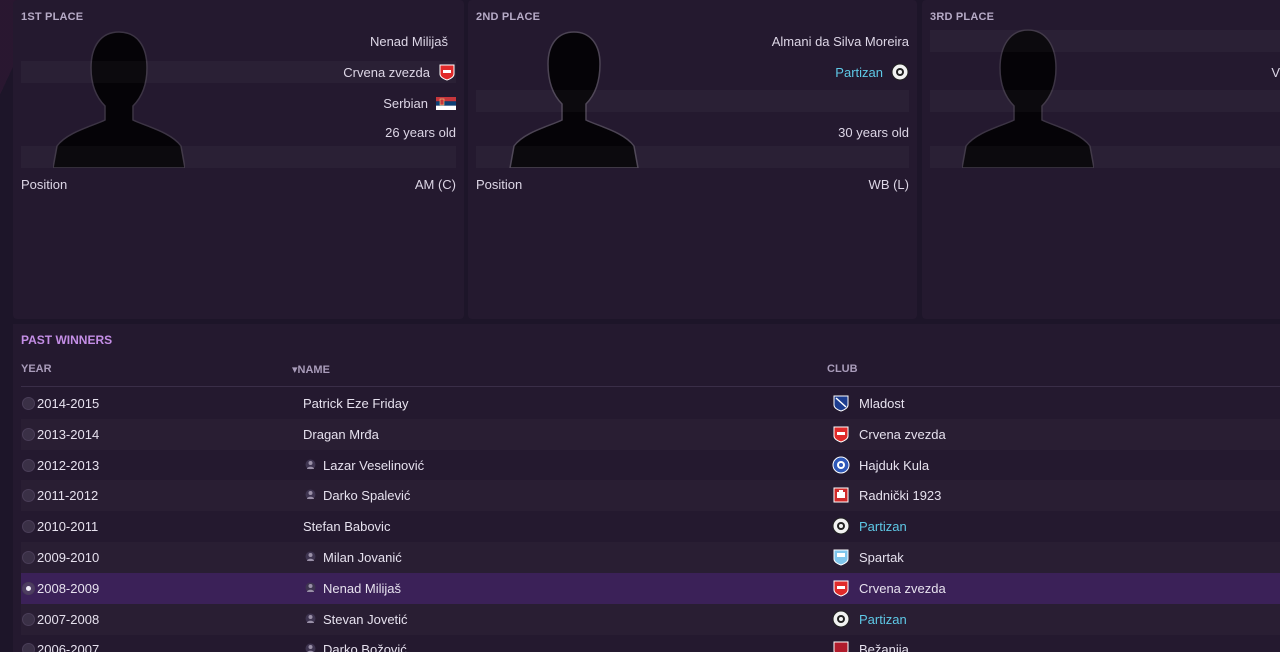  What do you see at coordinates (859, 72) in the screenshot?
I see `club-name: Partizan` at bounding box center [859, 72].